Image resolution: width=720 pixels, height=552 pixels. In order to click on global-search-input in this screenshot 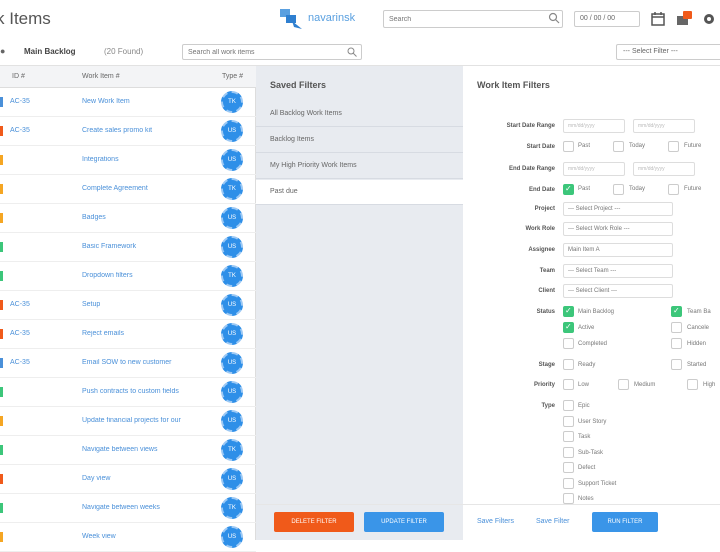, I will do `click(473, 19)`.